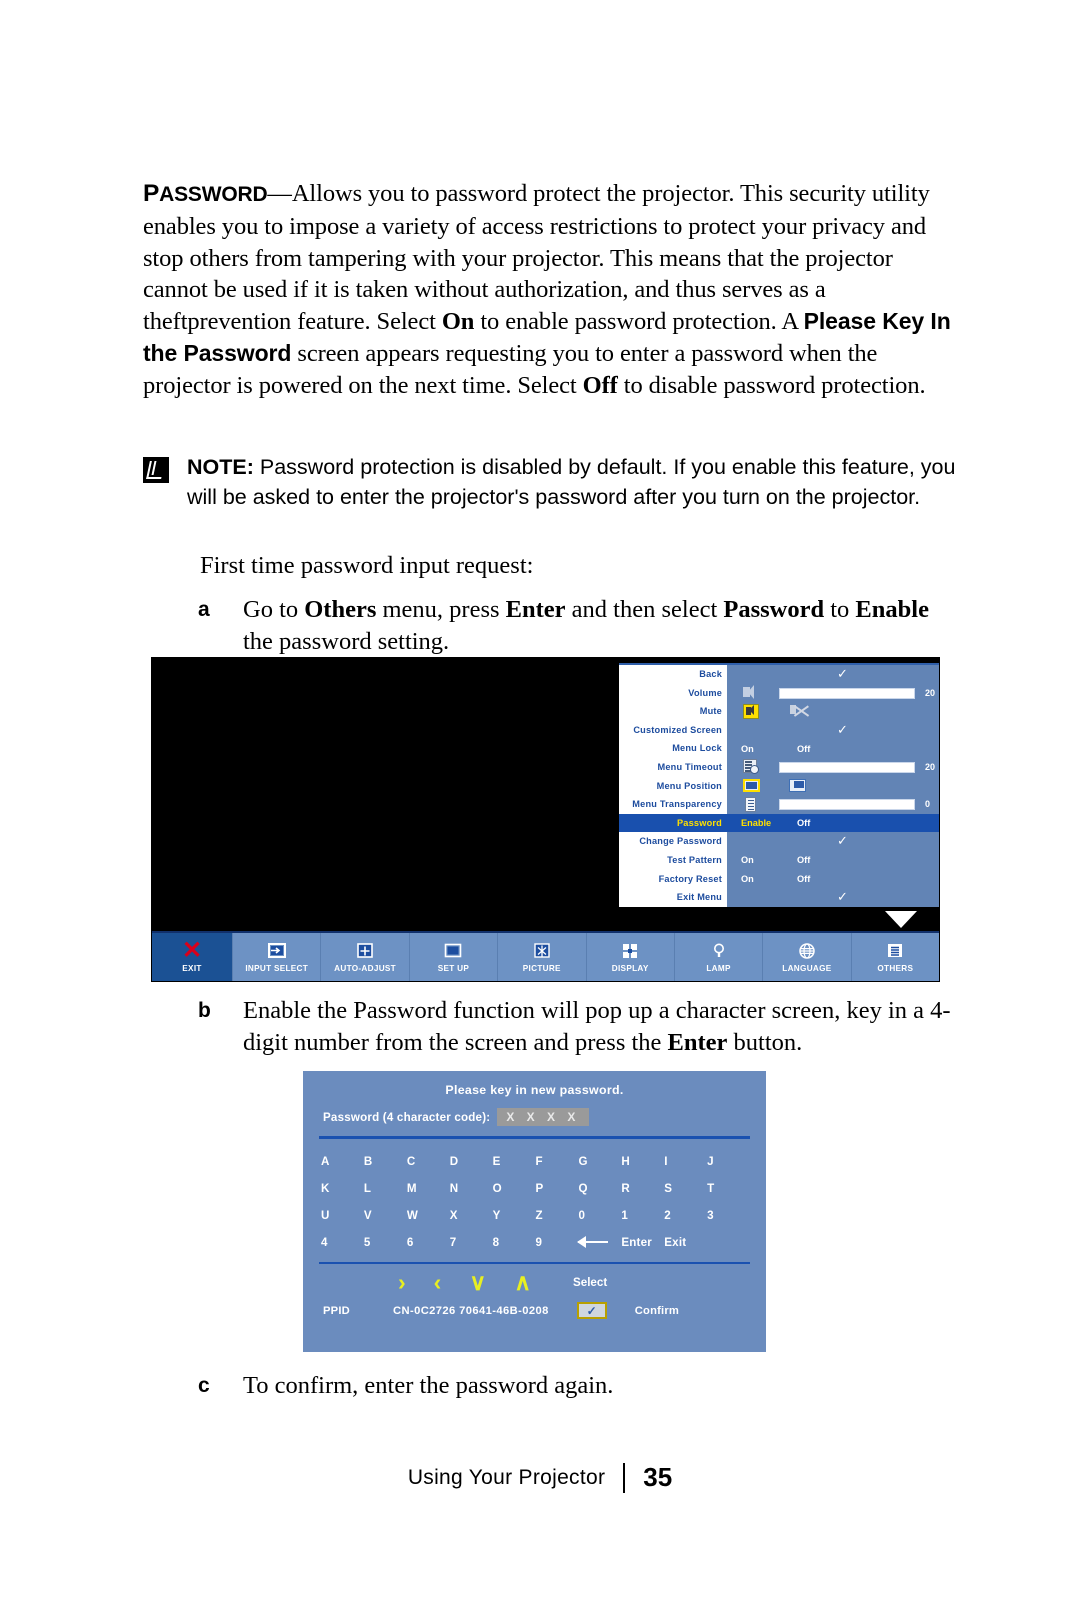 This screenshot has width=1080, height=1620. What do you see at coordinates (438, 1282) in the screenshot?
I see `nav-left-icon: ‹` at bounding box center [438, 1282].